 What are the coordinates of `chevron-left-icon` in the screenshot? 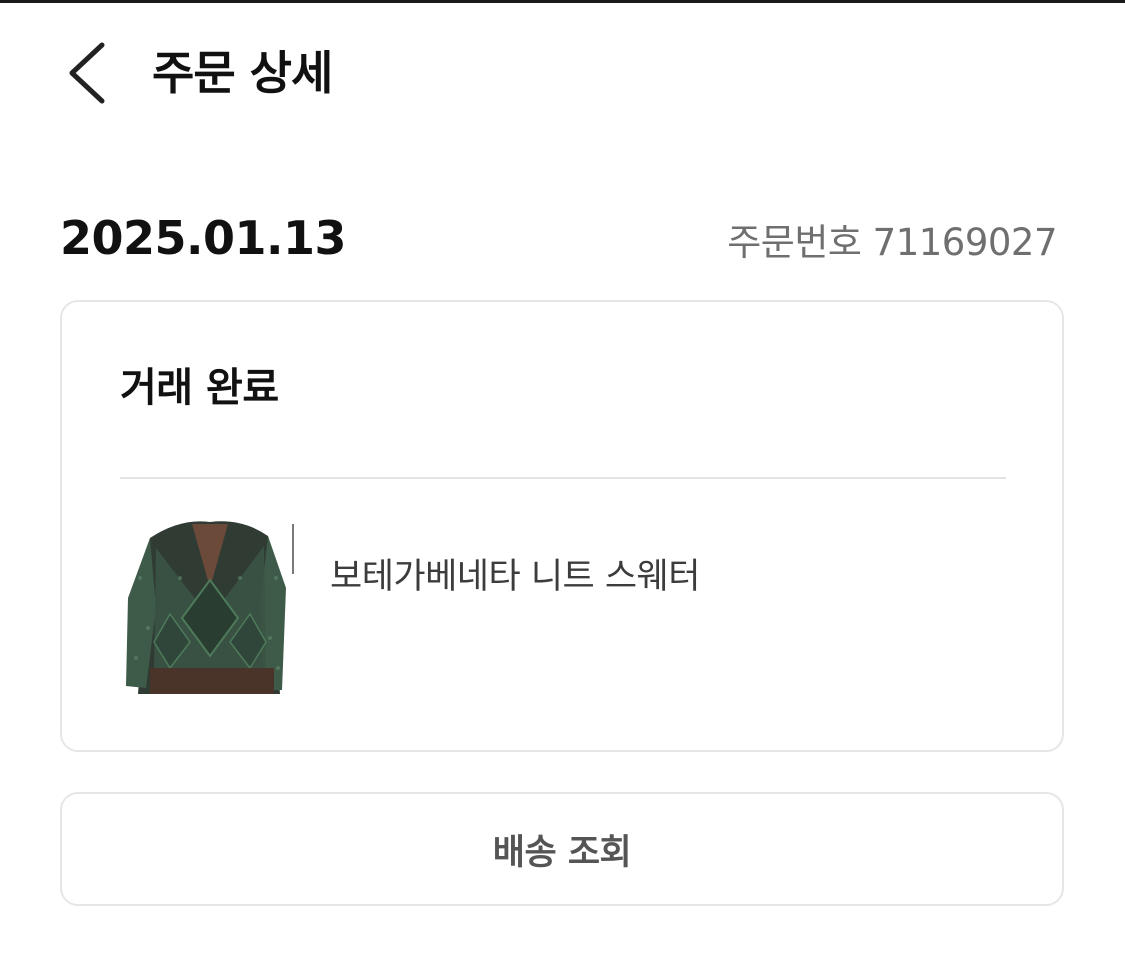 It's located at (87, 73).